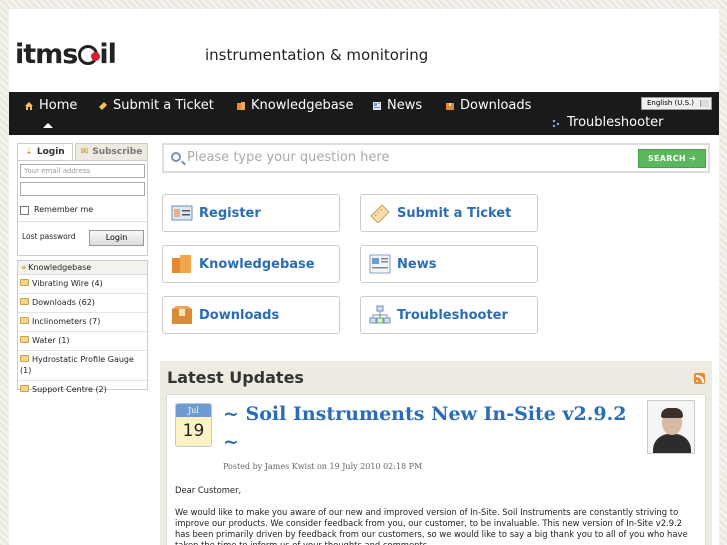 This screenshot has height=545, width=727. Describe the element at coordinates (82, 171) in the screenshot. I see `email-input: Your email address` at that location.